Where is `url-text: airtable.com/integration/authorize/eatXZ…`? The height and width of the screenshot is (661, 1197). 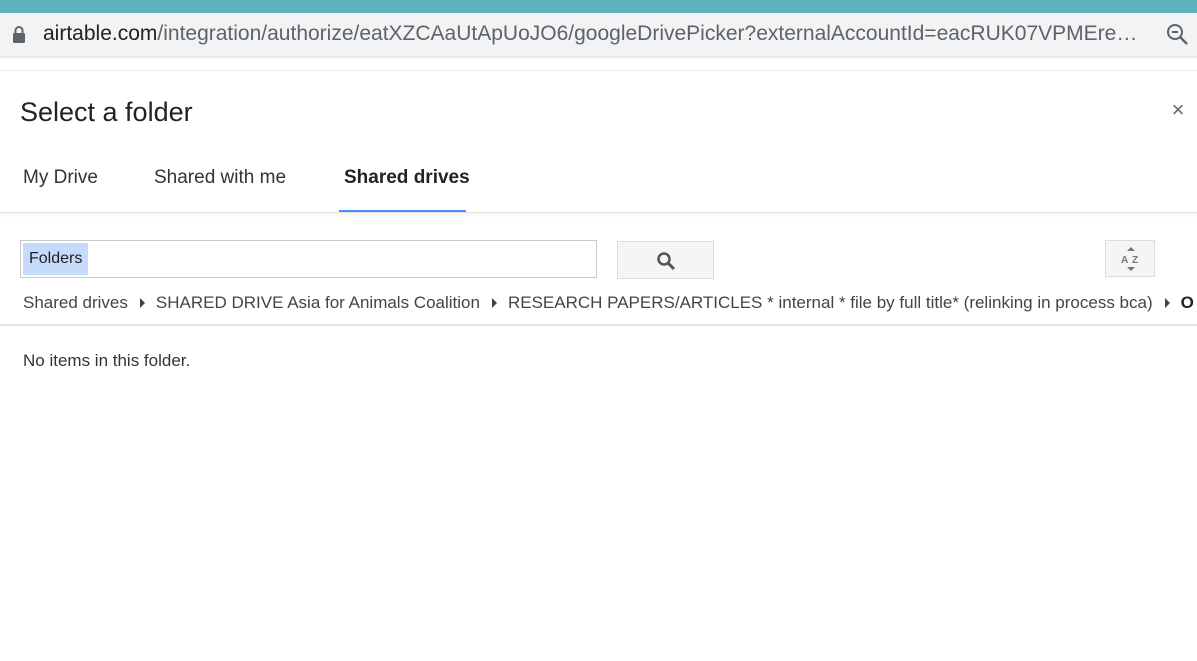
url-text: airtable.com/integration/authorize/eatXZ… is located at coordinates (595, 34).